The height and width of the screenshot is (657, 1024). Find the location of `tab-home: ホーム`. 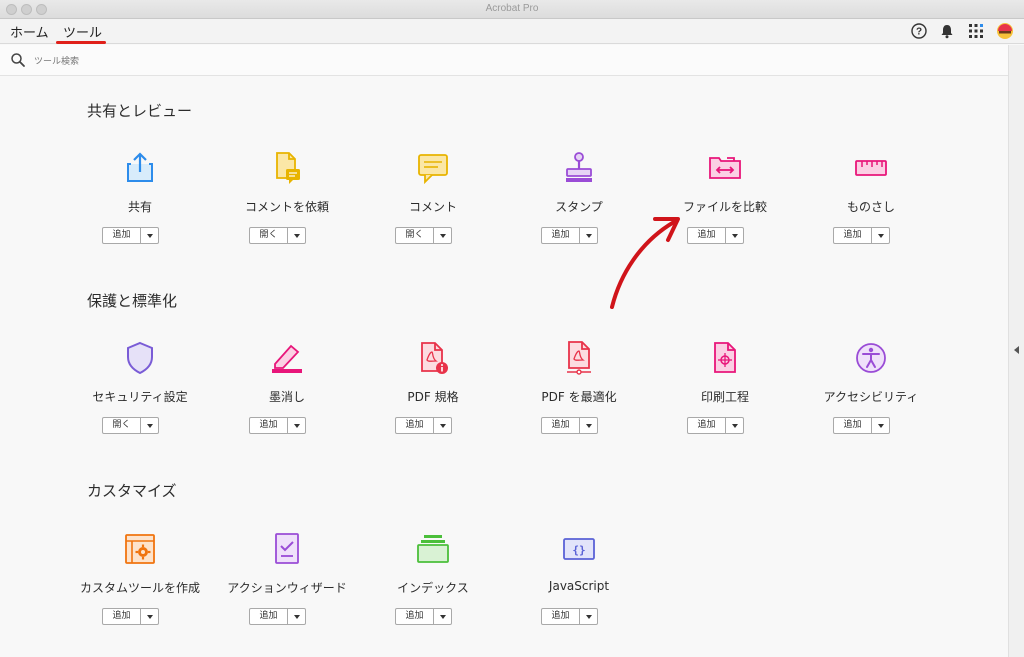

tab-home: ホーム is located at coordinates (29, 31).